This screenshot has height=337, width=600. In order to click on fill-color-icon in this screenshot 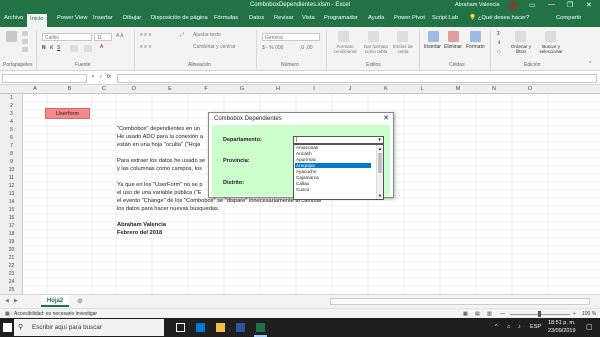, I will do `click(88, 48)`.